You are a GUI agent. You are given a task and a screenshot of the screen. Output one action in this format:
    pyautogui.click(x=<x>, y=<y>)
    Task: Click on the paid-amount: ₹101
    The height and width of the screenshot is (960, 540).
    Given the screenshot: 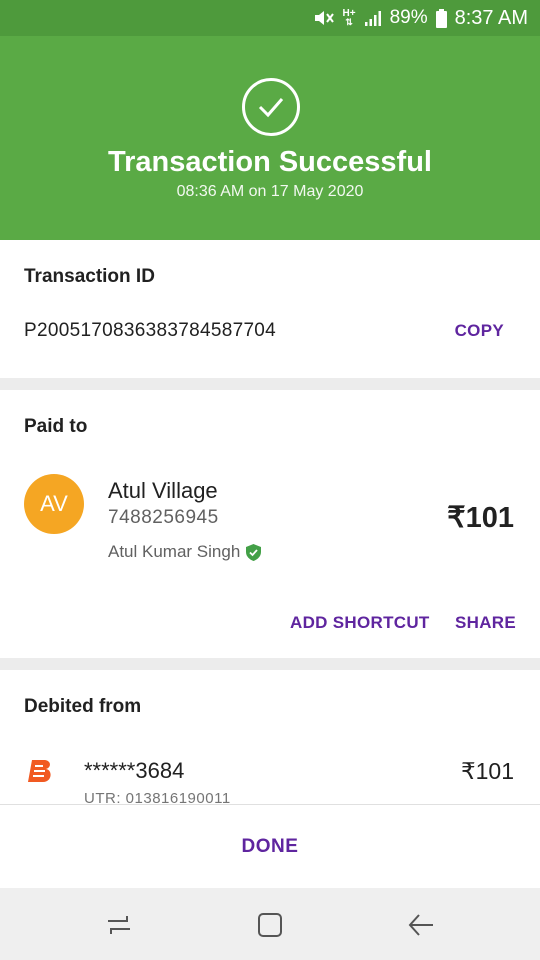 What is the action you would take?
    pyautogui.click(x=480, y=518)
    